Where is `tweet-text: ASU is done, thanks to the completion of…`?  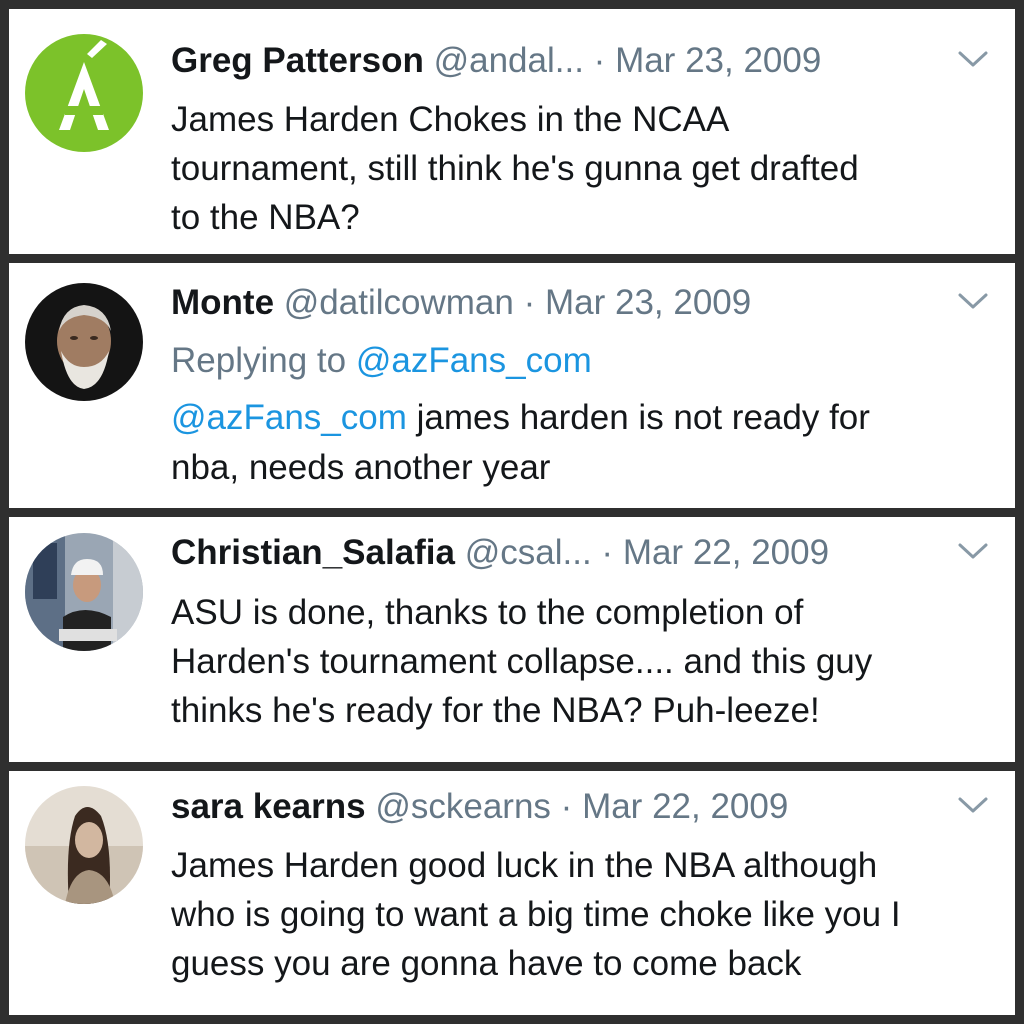
tweet-text: ASU is done, thanks to the completion of… is located at coordinates (579, 661).